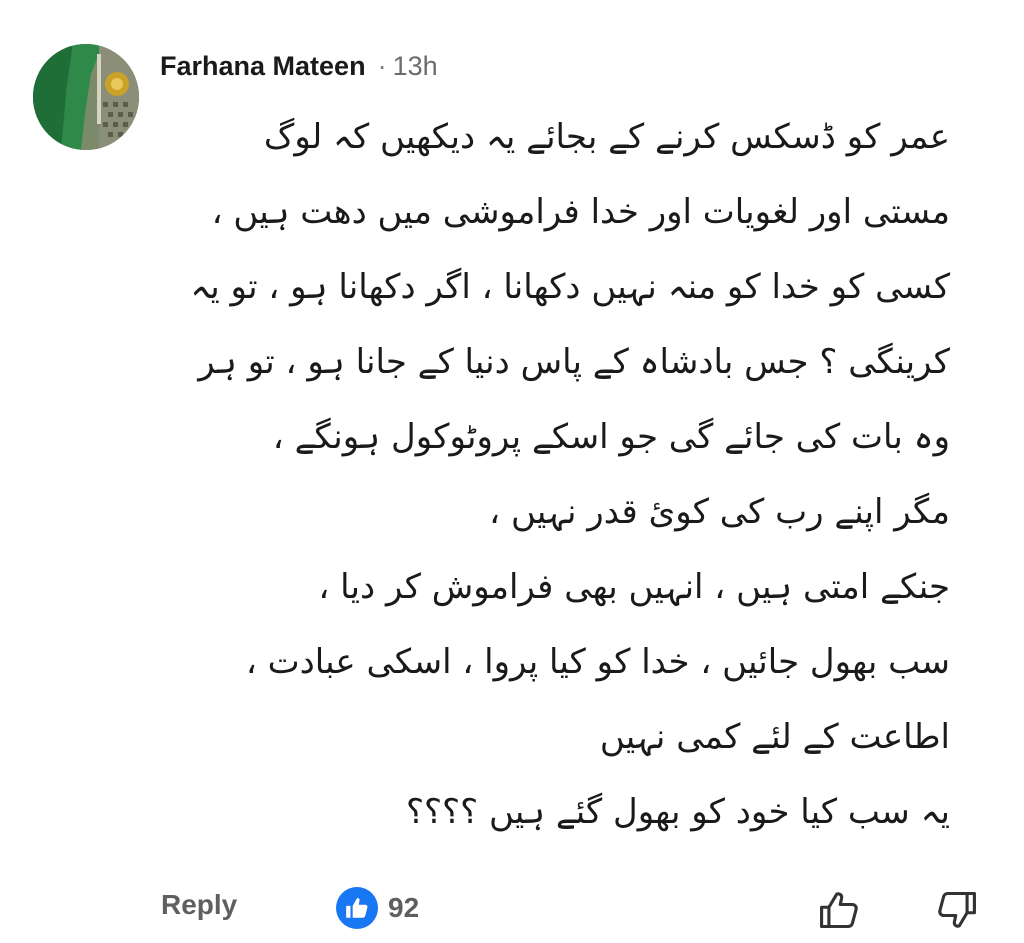  What do you see at coordinates (415, 66) in the screenshot?
I see `timestamp: 13h` at bounding box center [415, 66].